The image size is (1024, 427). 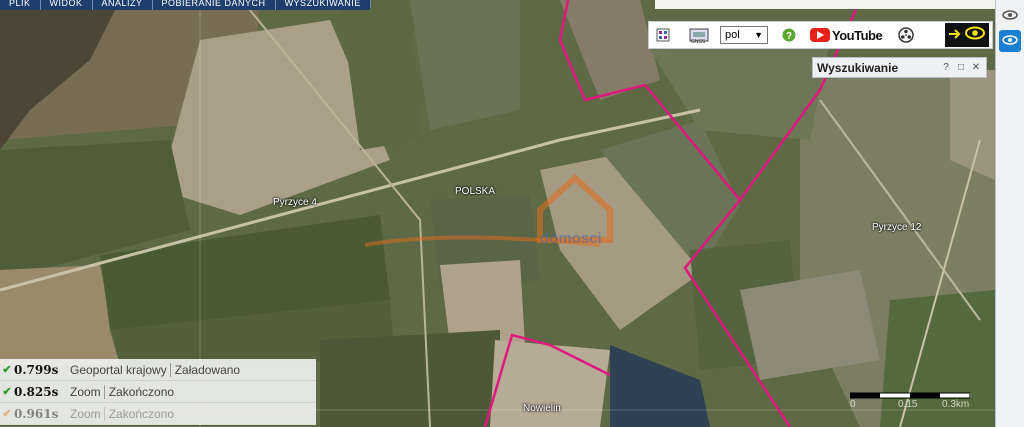 I want to click on menu-analyses: ANALIZY, so click(x=123, y=5).